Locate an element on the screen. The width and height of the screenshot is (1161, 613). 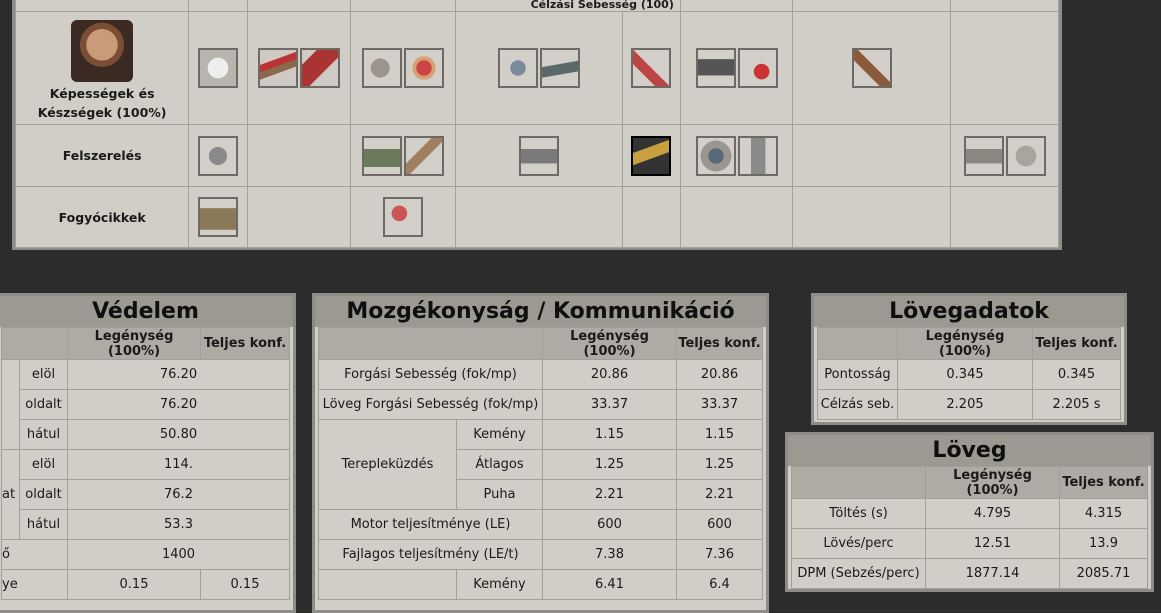
stat-value-full: 1.25 is located at coordinates (719, 464).